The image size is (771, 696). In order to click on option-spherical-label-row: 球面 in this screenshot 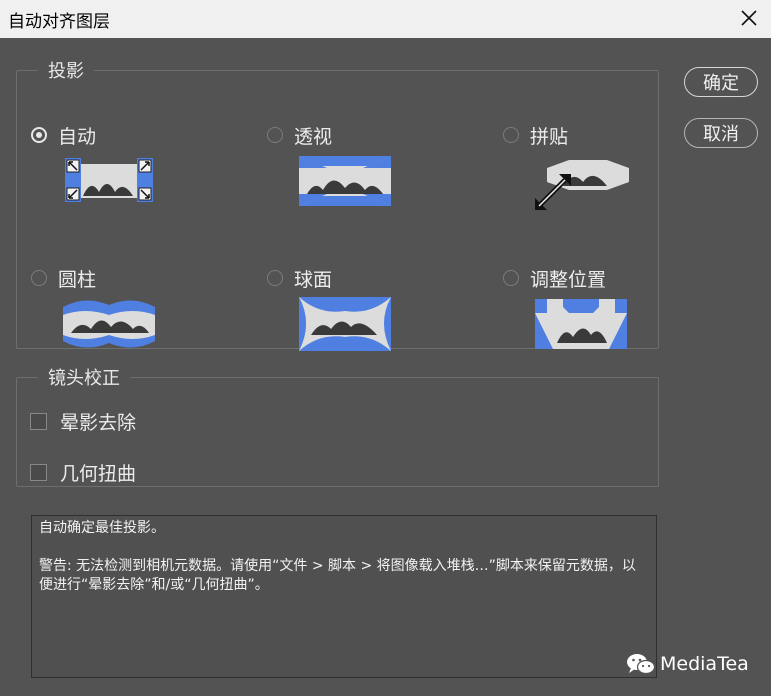, I will do `click(300, 278)`.